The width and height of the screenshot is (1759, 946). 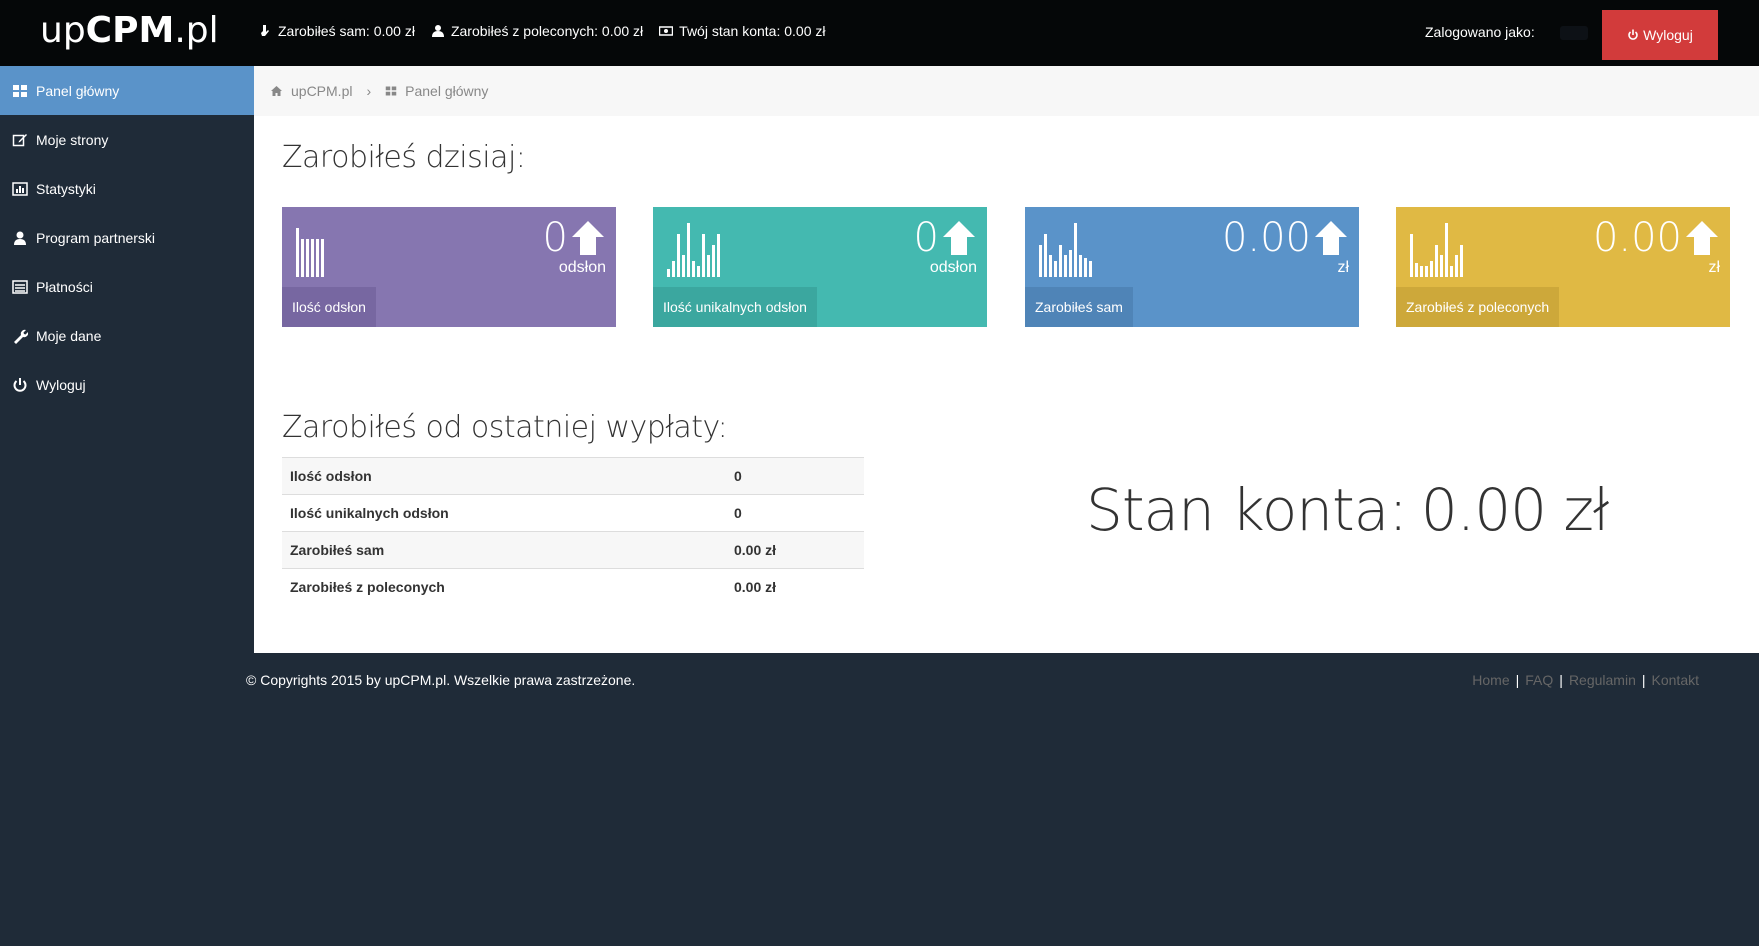 I want to click on tile-value: 0, so click(x=945, y=238).